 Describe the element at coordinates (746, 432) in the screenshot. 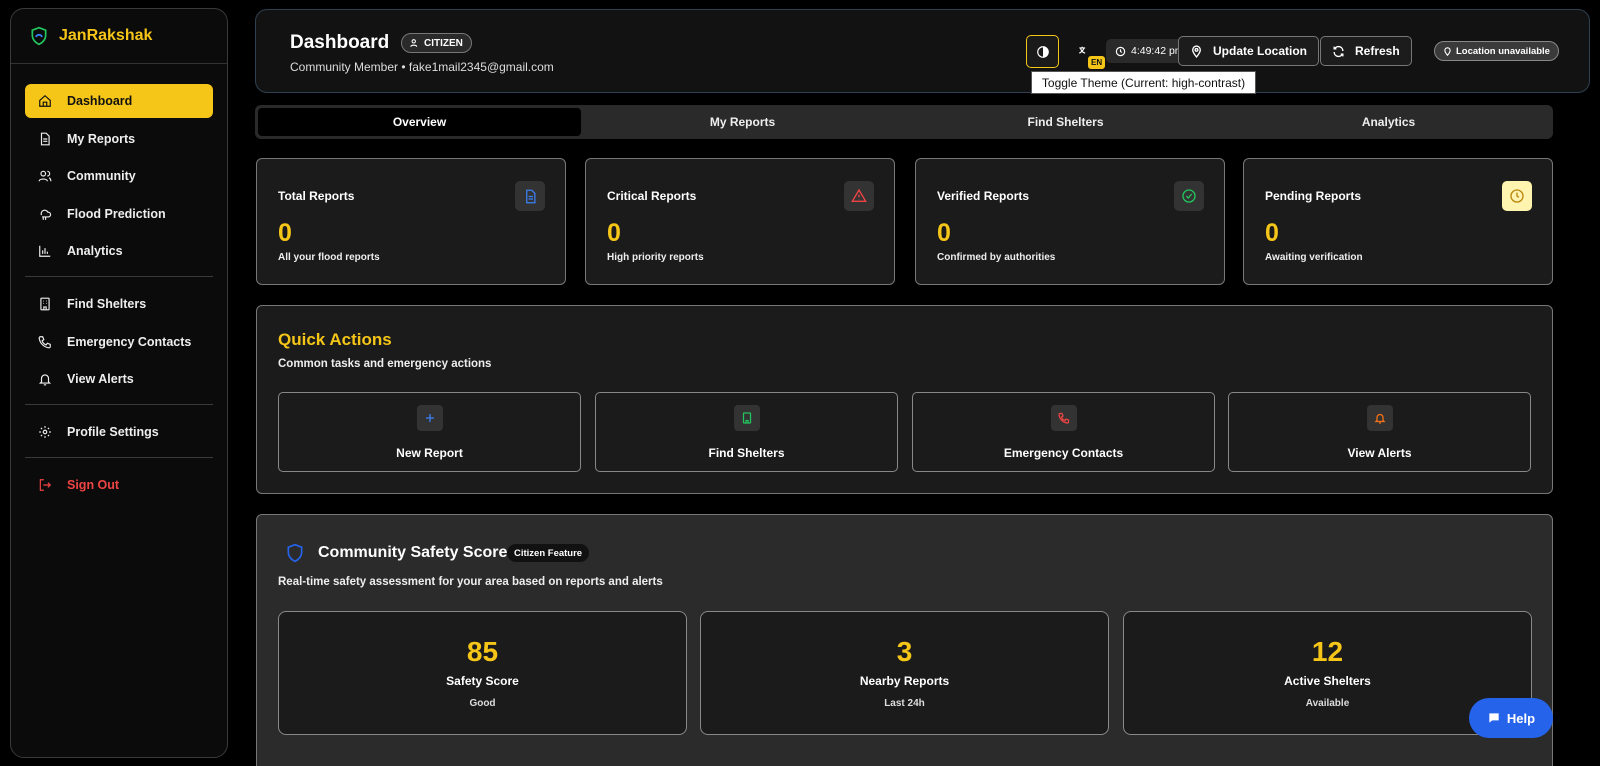

I see `find-shelters-button: Find Shelters` at that location.